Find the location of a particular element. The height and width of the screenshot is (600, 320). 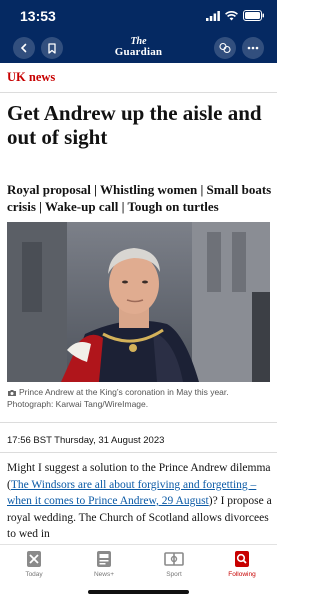

nav-bar: The Guardian is located at coordinates (138, 48).